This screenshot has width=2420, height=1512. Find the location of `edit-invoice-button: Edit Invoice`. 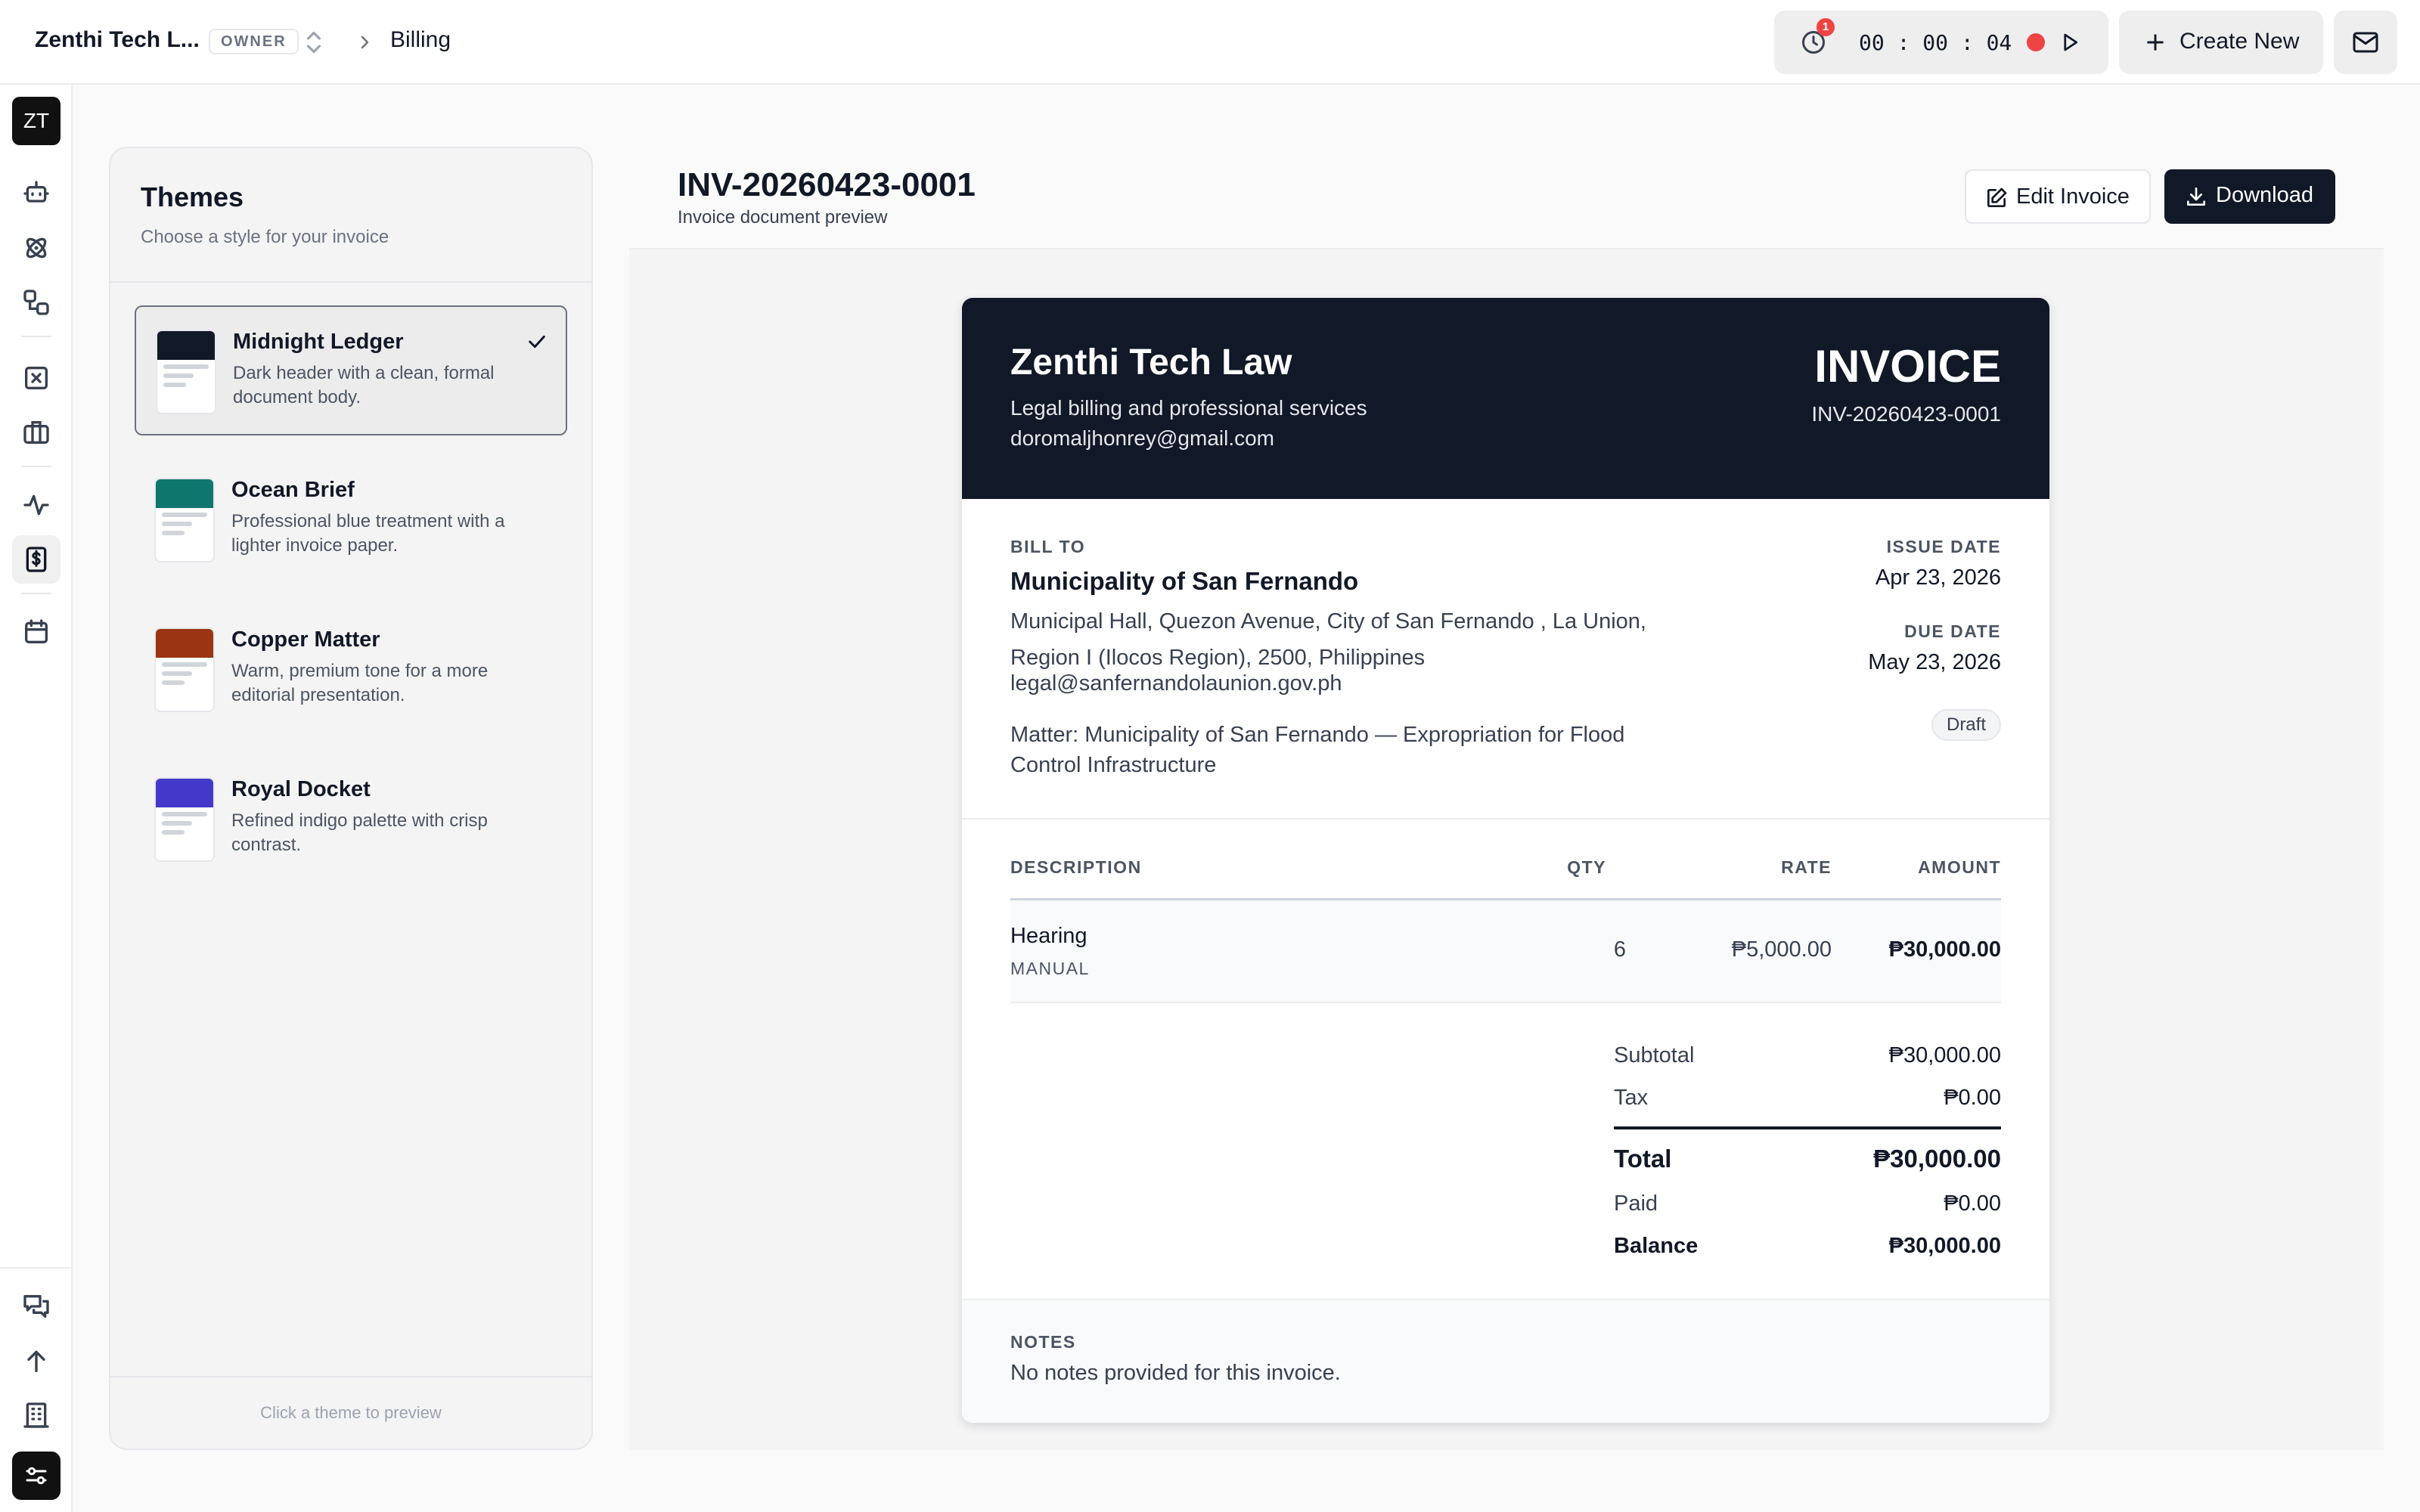

edit-invoice-button: Edit Invoice is located at coordinates (2058, 197).